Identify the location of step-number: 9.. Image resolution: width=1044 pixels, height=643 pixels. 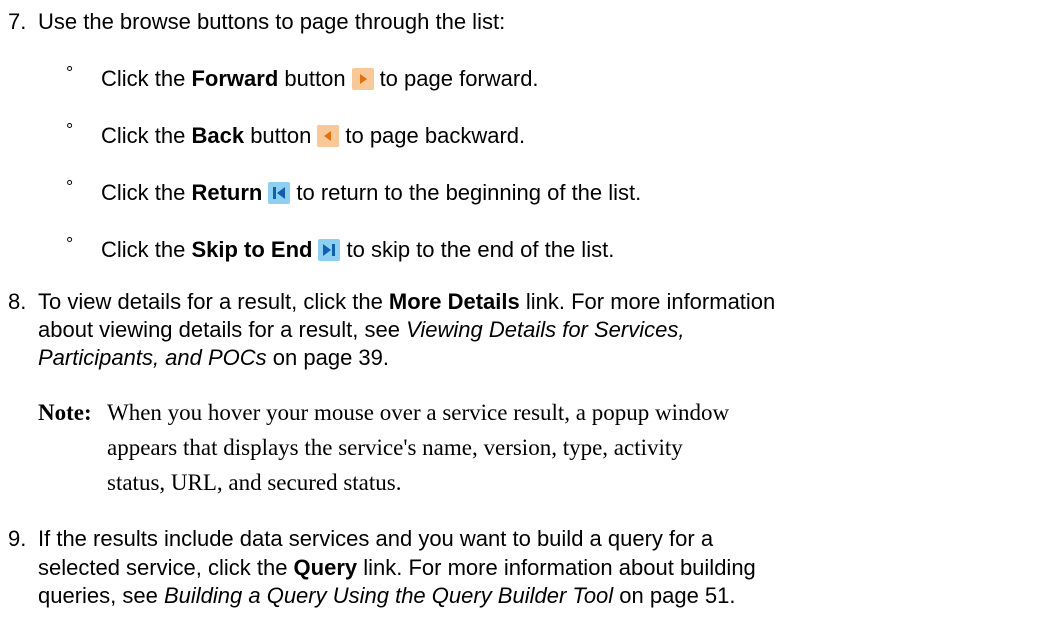
(17, 538).